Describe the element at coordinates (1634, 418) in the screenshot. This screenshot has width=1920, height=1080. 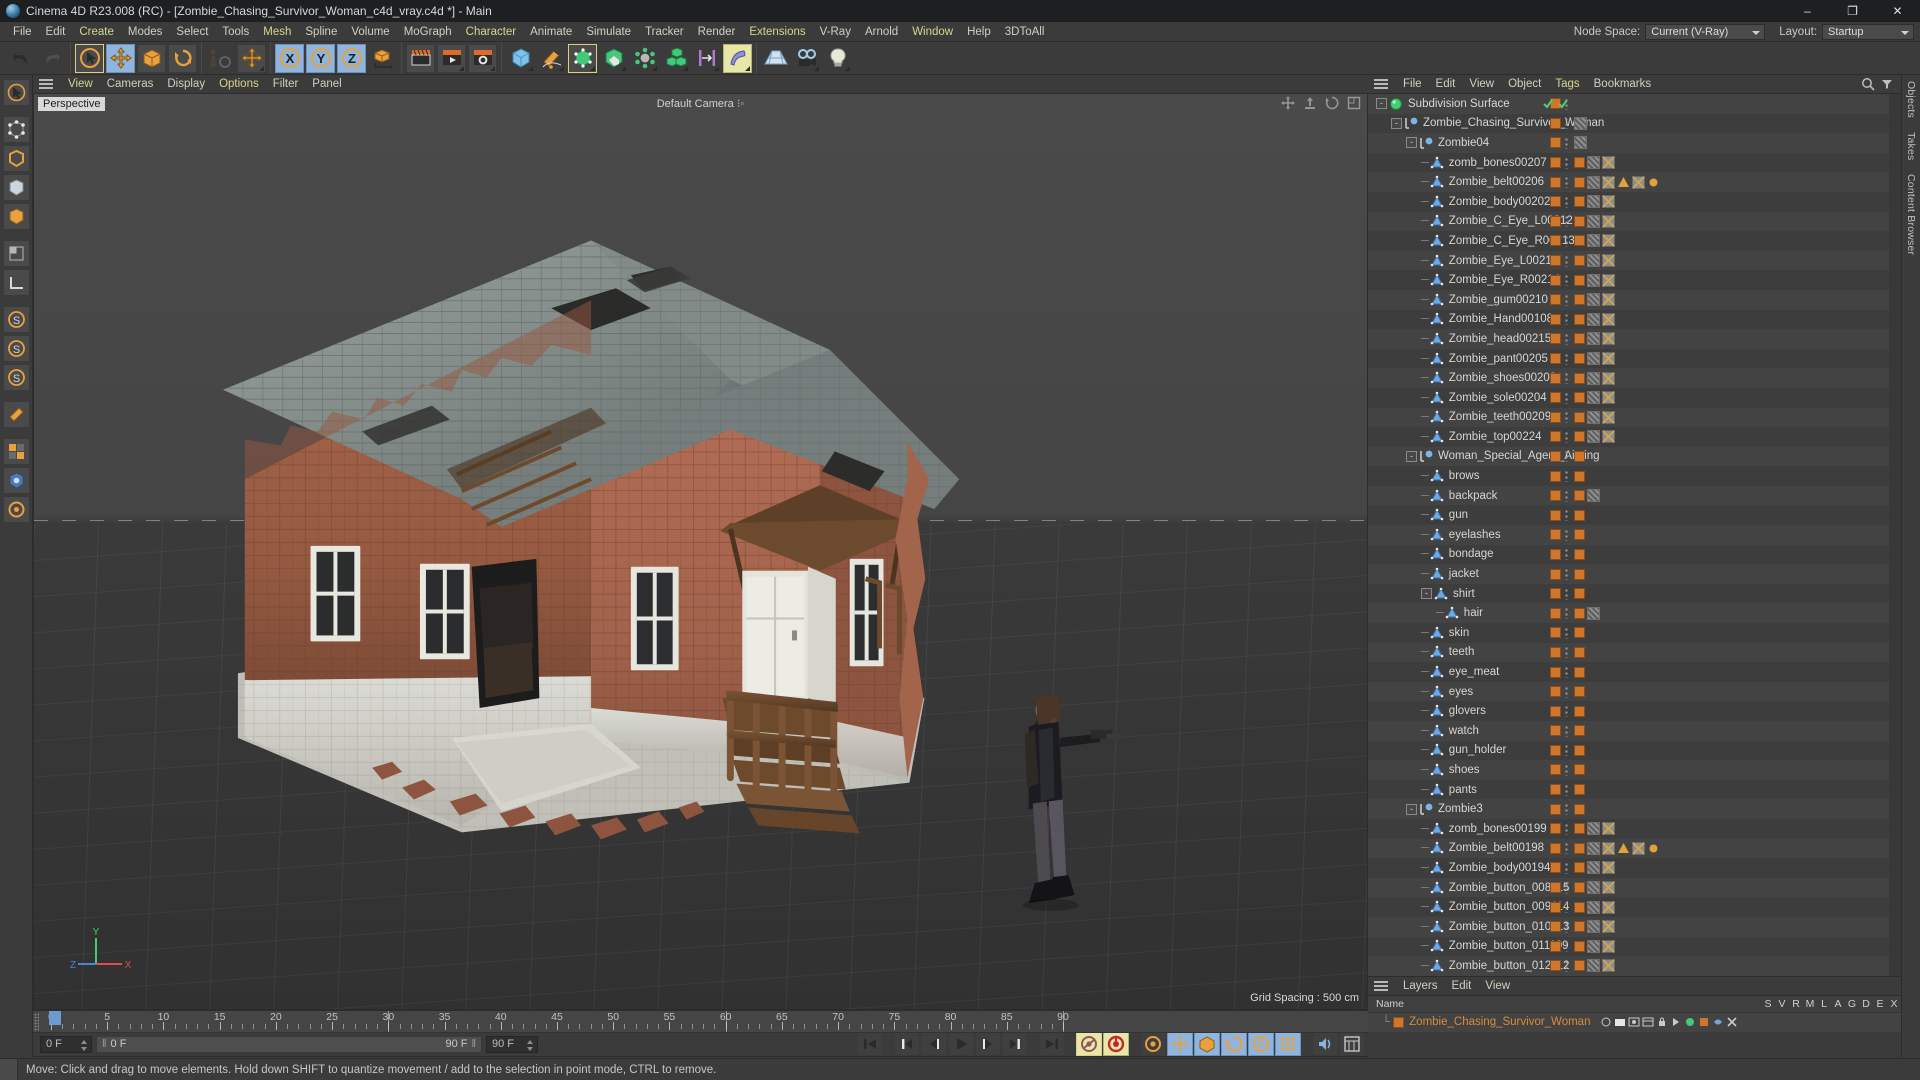
I see `object-tree-row: ─ Zombie_teeth00209` at that location.